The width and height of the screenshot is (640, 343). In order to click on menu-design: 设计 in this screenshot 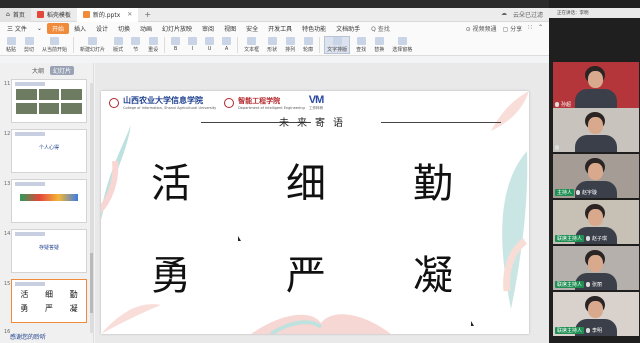, I will do `click(102, 28)`.